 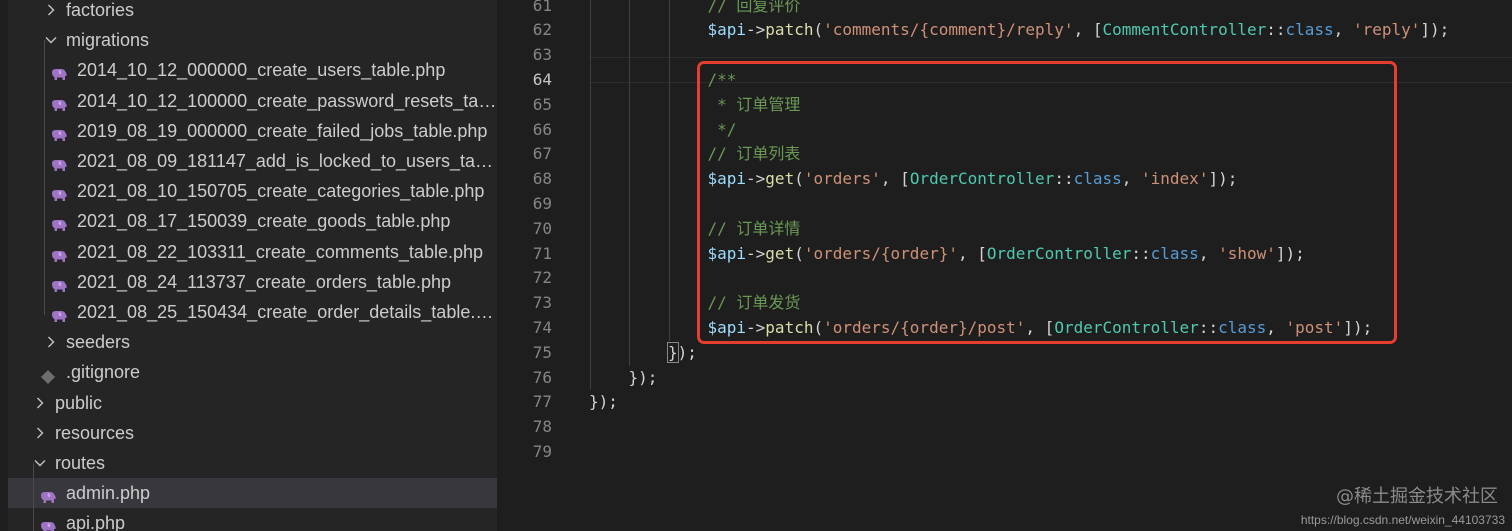 I want to click on tree-file: 2014_10_12_000000_create_users_table.php, so click(x=252, y=70).